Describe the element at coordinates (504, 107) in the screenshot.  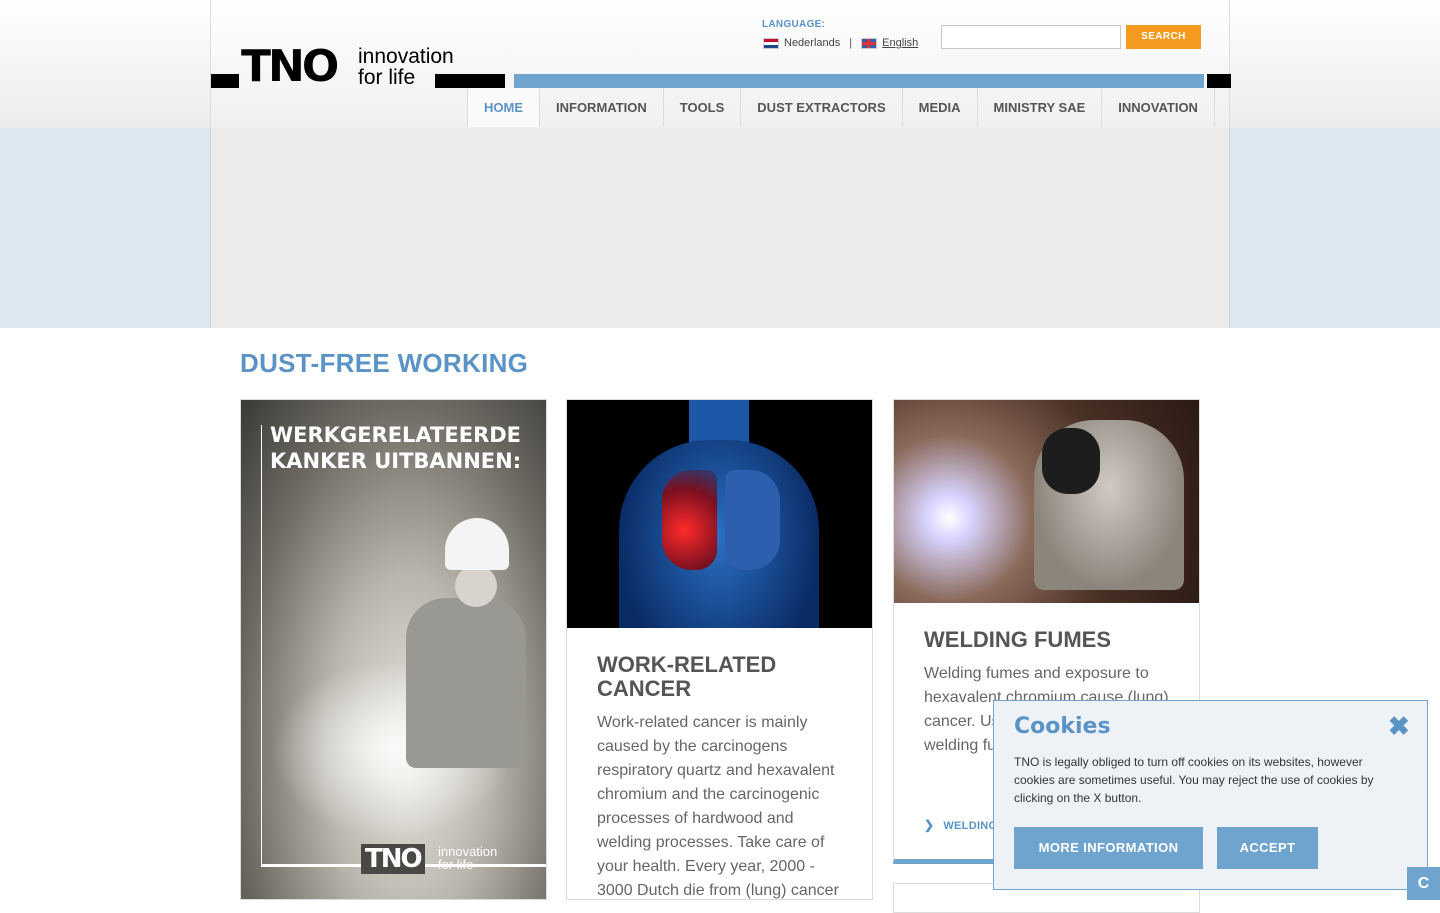
I see `nav-home: HOME` at that location.